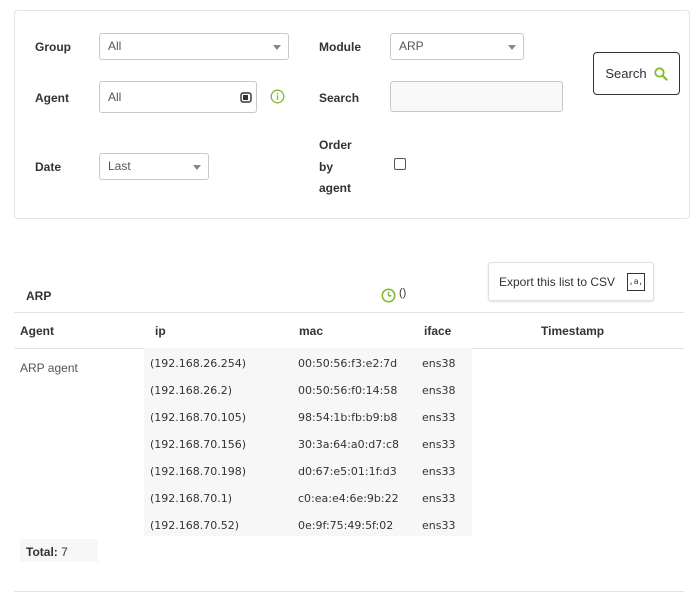  I want to click on ip-cell: (192.168.70.156), so click(198, 444).